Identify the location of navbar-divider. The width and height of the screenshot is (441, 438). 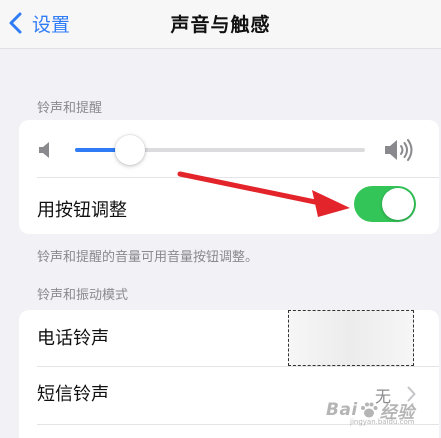
(220, 48).